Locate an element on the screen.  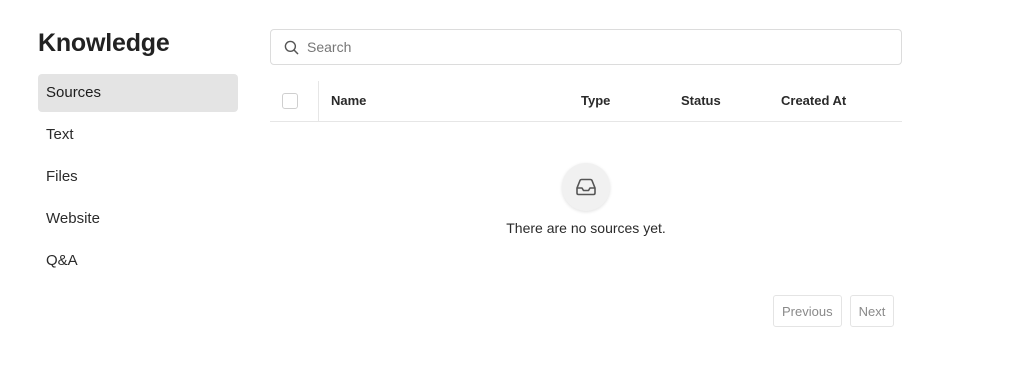
column-header-created-at: Created At is located at coordinates (813, 101).